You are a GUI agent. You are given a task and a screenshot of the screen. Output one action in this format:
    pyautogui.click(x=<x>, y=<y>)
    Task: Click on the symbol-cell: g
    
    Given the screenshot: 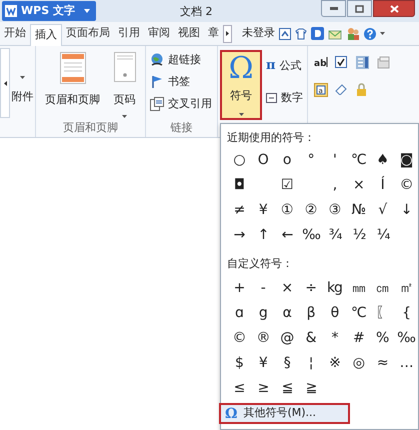 What is the action you would take?
    pyautogui.click(x=262, y=313)
    